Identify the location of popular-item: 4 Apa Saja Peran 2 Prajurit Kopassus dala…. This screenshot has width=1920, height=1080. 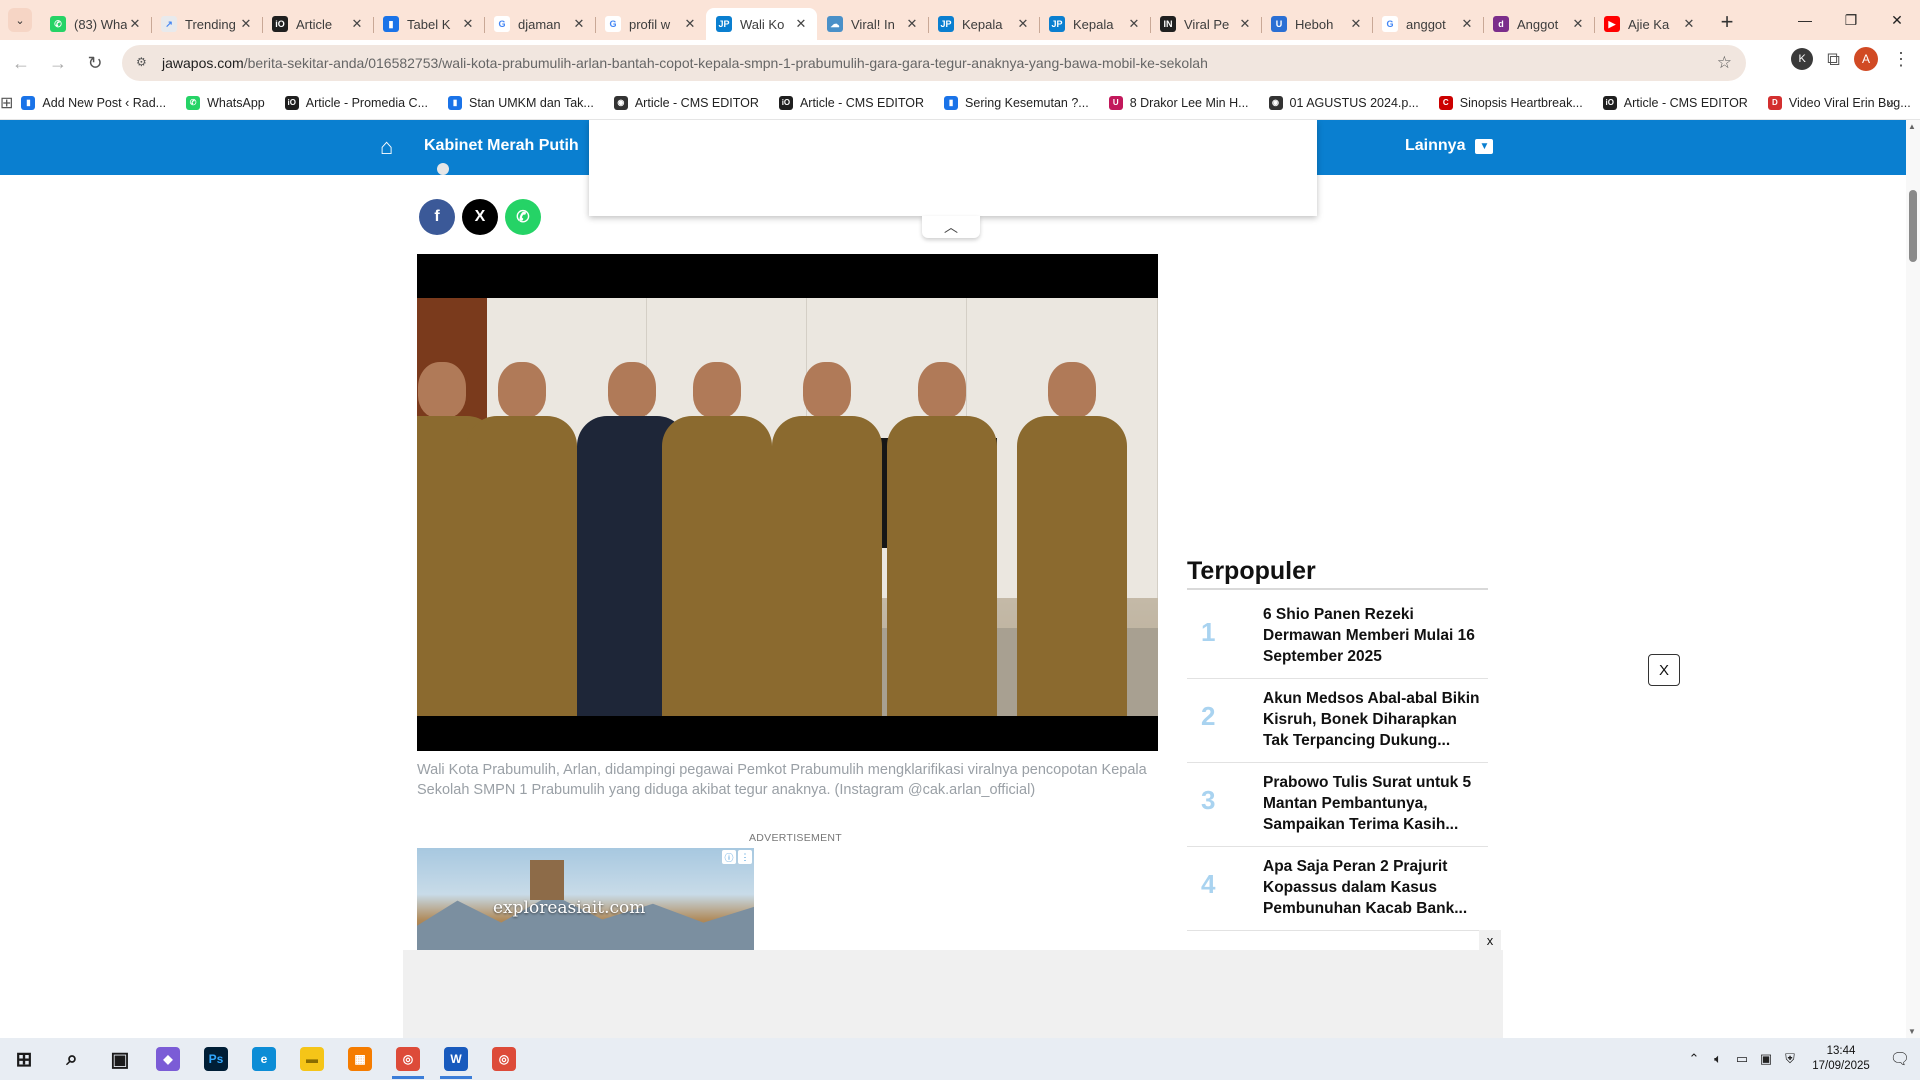
(1337, 889).